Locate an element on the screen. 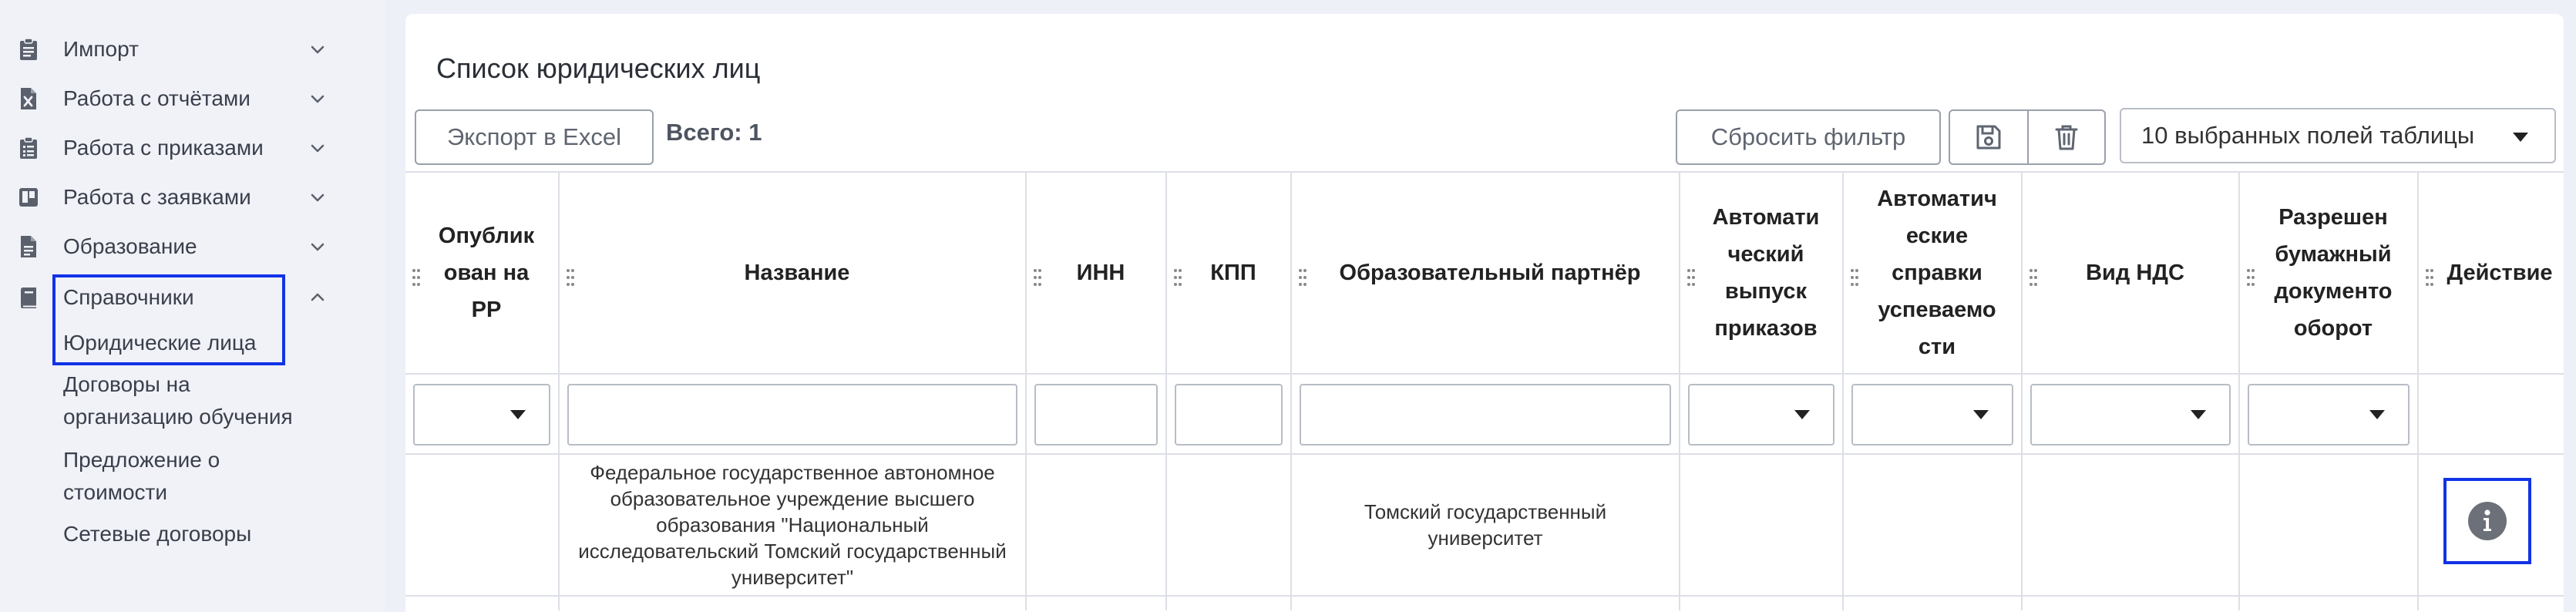  sidebar-item-import: Импорт is located at coordinates (169, 49).